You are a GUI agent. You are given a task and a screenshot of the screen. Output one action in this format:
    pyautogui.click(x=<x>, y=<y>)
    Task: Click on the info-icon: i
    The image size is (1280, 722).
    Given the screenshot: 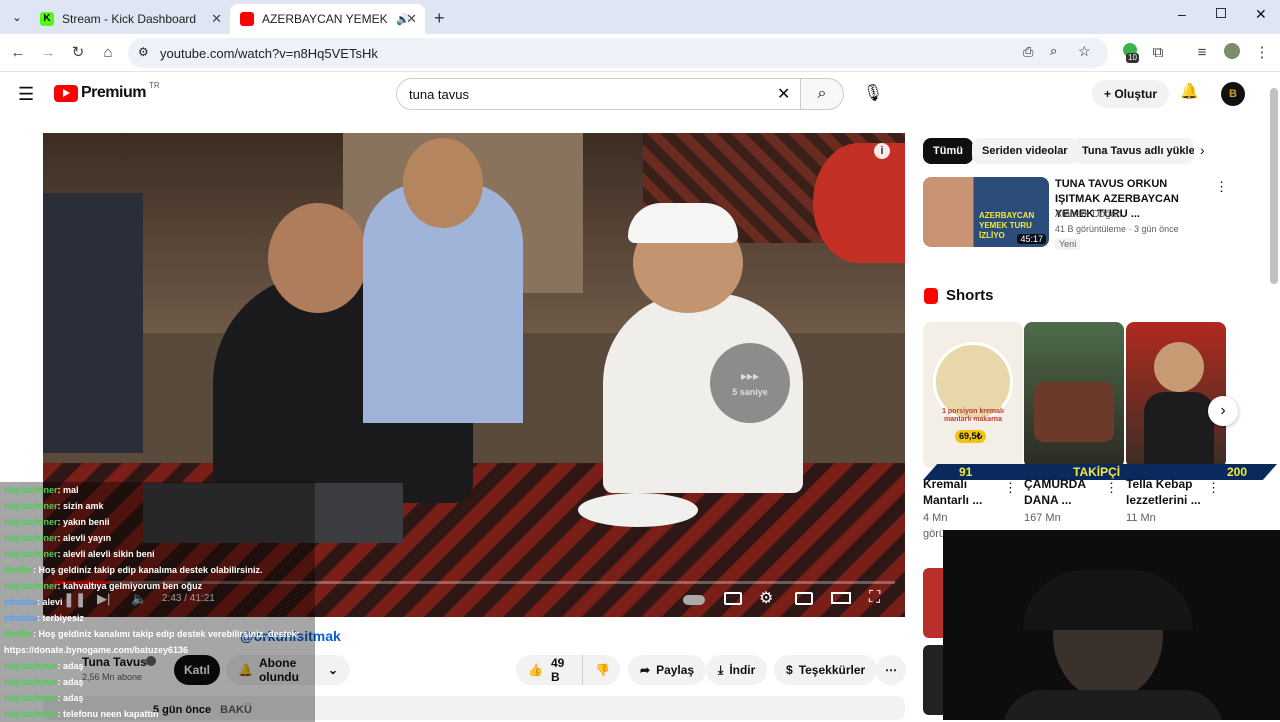 What is the action you would take?
    pyautogui.click(x=882, y=151)
    